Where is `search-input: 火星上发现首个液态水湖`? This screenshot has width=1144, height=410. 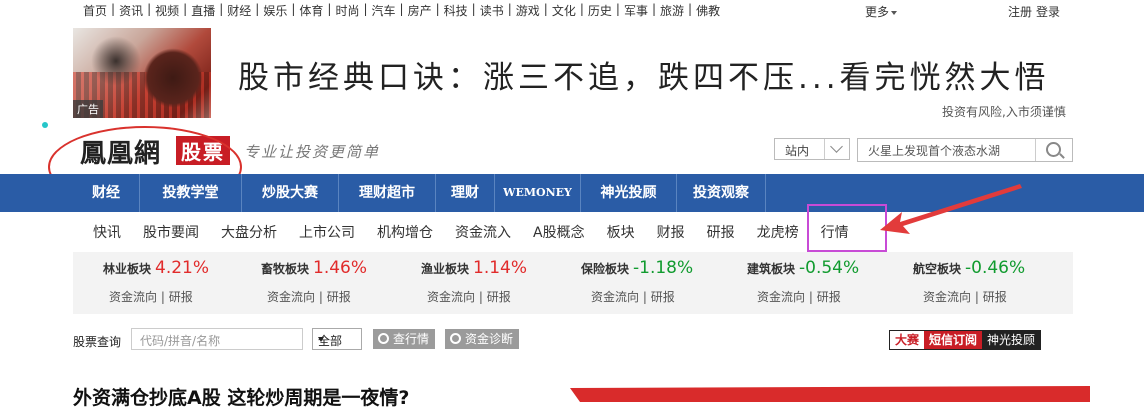
search-input: 火星上发现首个液态水湖 is located at coordinates (965, 150).